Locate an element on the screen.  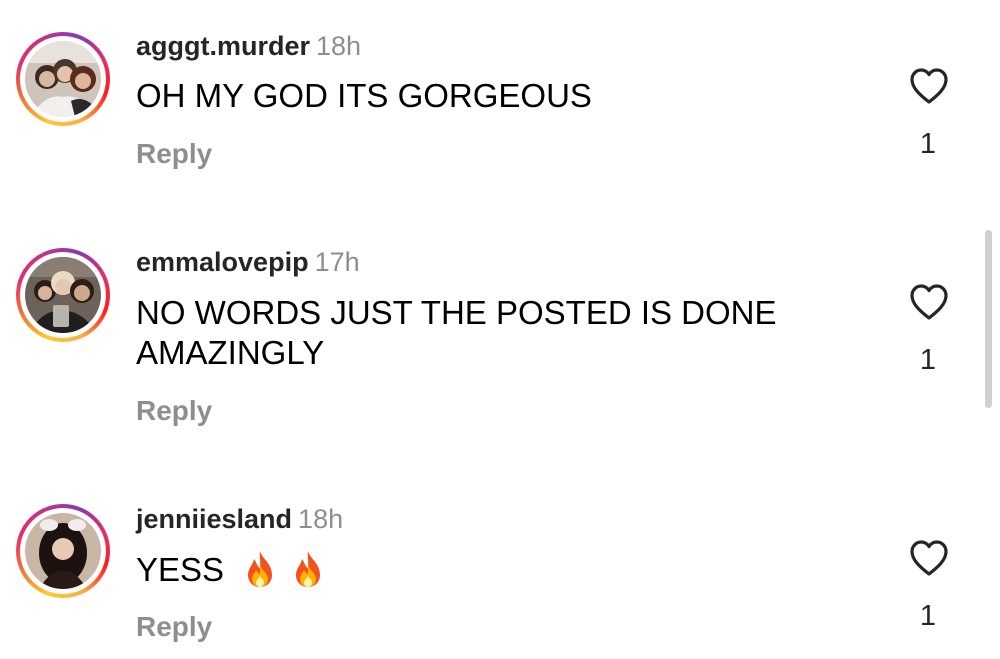
comment-meta: jenniiesland 18h is located at coordinates (239, 519).